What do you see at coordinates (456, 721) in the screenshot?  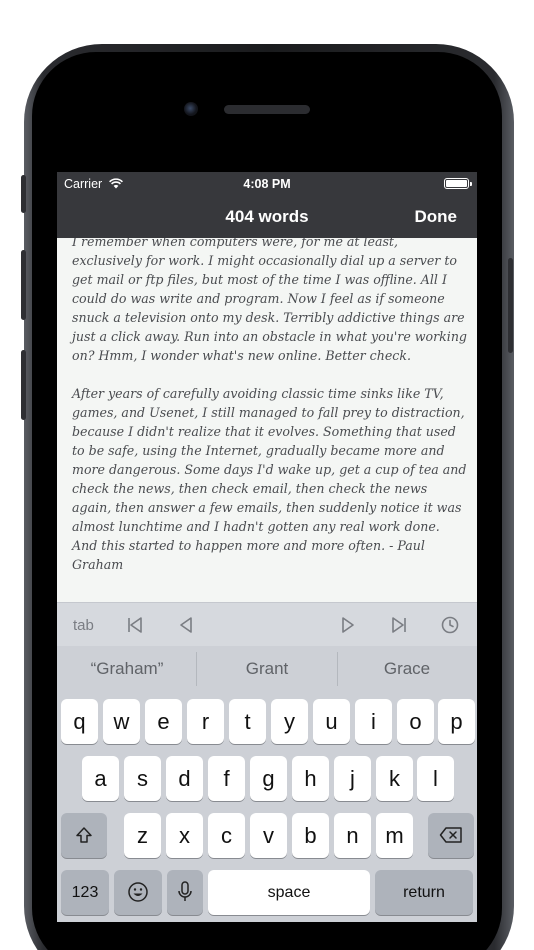 I see `key-p: p` at bounding box center [456, 721].